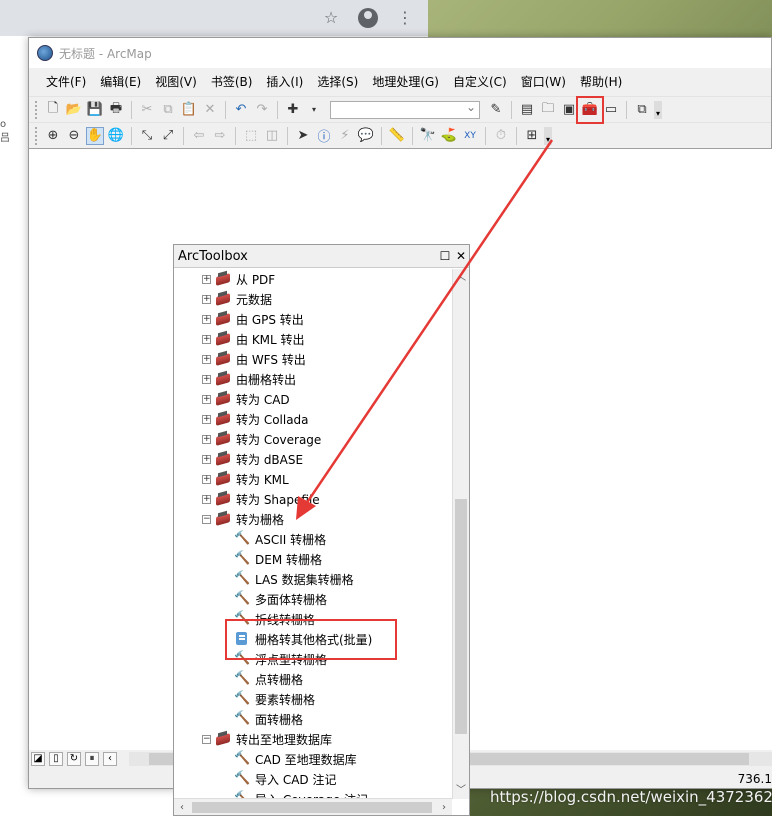 Image resolution: width=772 pixels, height=816 pixels. Describe the element at coordinates (397, 136) in the screenshot. I see `measure-icon: 📏` at that location.